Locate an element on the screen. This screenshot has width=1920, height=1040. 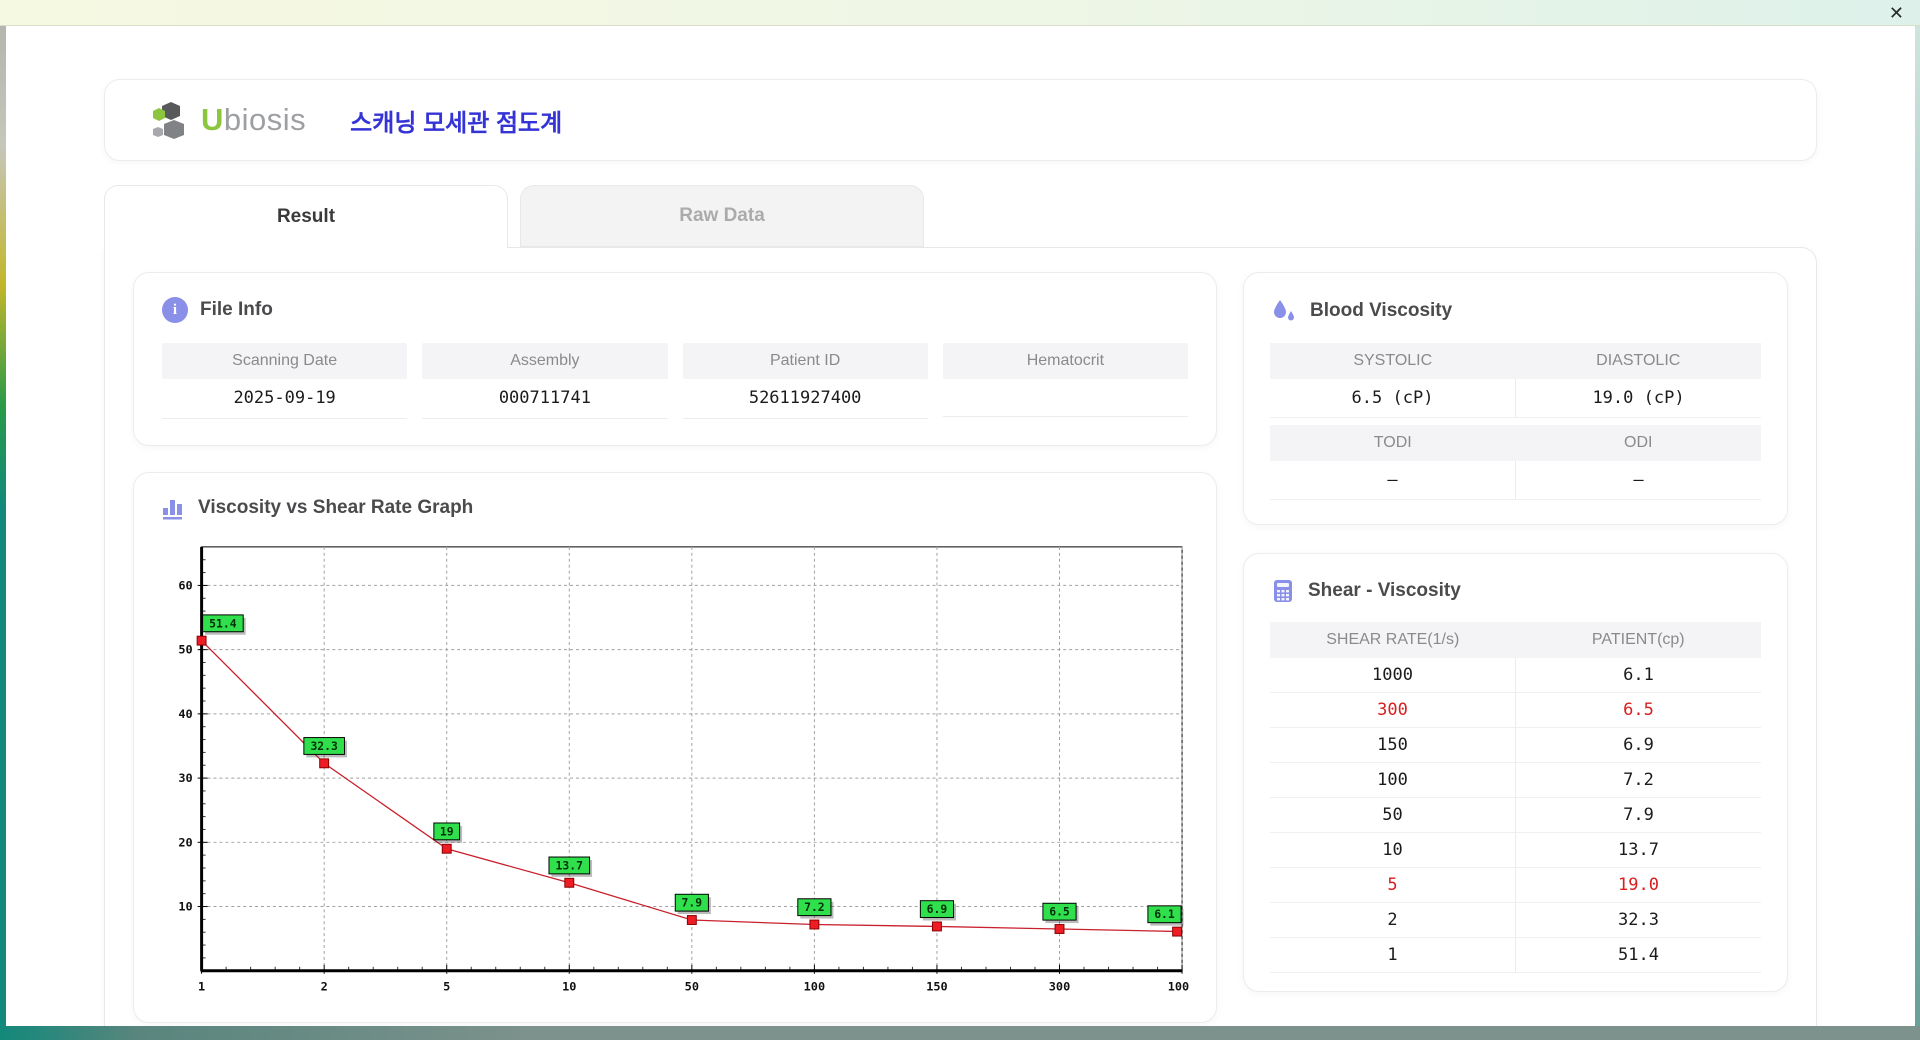
todi-value: – is located at coordinates (1393, 480).